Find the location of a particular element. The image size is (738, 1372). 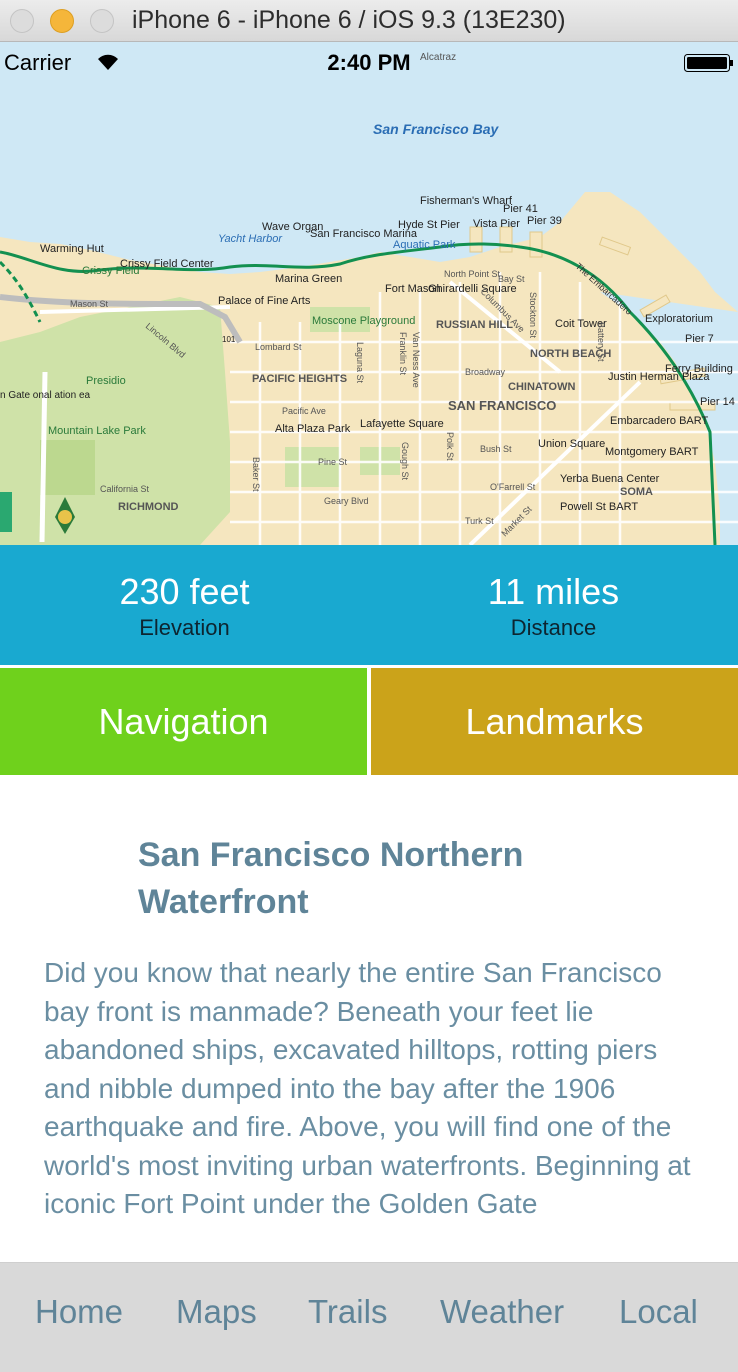

map-label-battery-st: Battery St is located at coordinates (601, 342).